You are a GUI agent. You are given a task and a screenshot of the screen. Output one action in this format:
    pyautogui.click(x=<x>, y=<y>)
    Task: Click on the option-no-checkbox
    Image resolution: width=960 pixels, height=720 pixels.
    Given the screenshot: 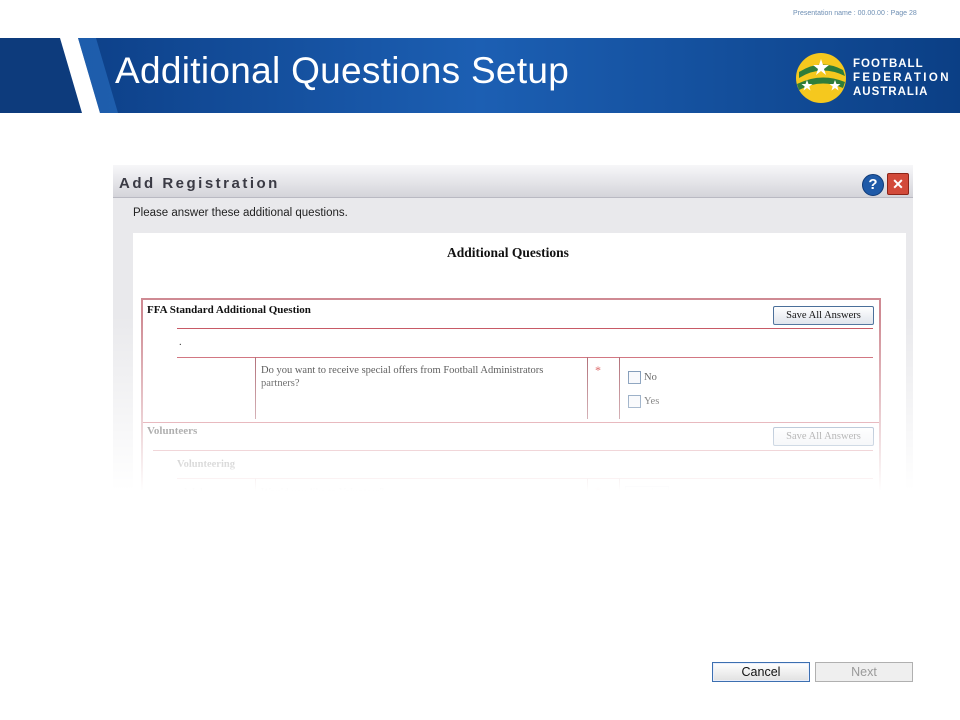 What is the action you would take?
    pyautogui.click(x=634, y=377)
    